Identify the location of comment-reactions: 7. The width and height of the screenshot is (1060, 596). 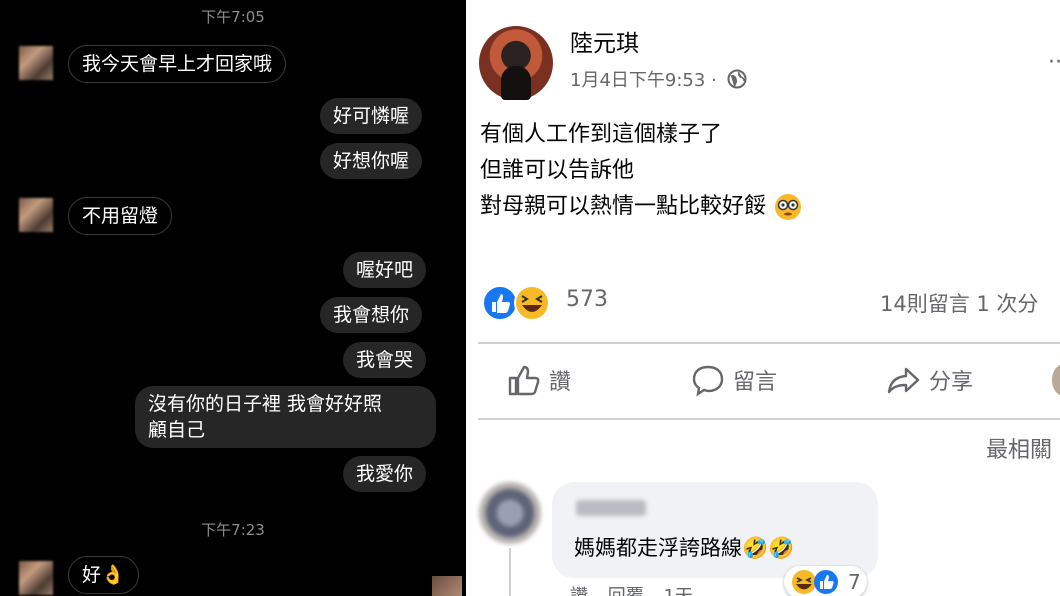
(825, 581).